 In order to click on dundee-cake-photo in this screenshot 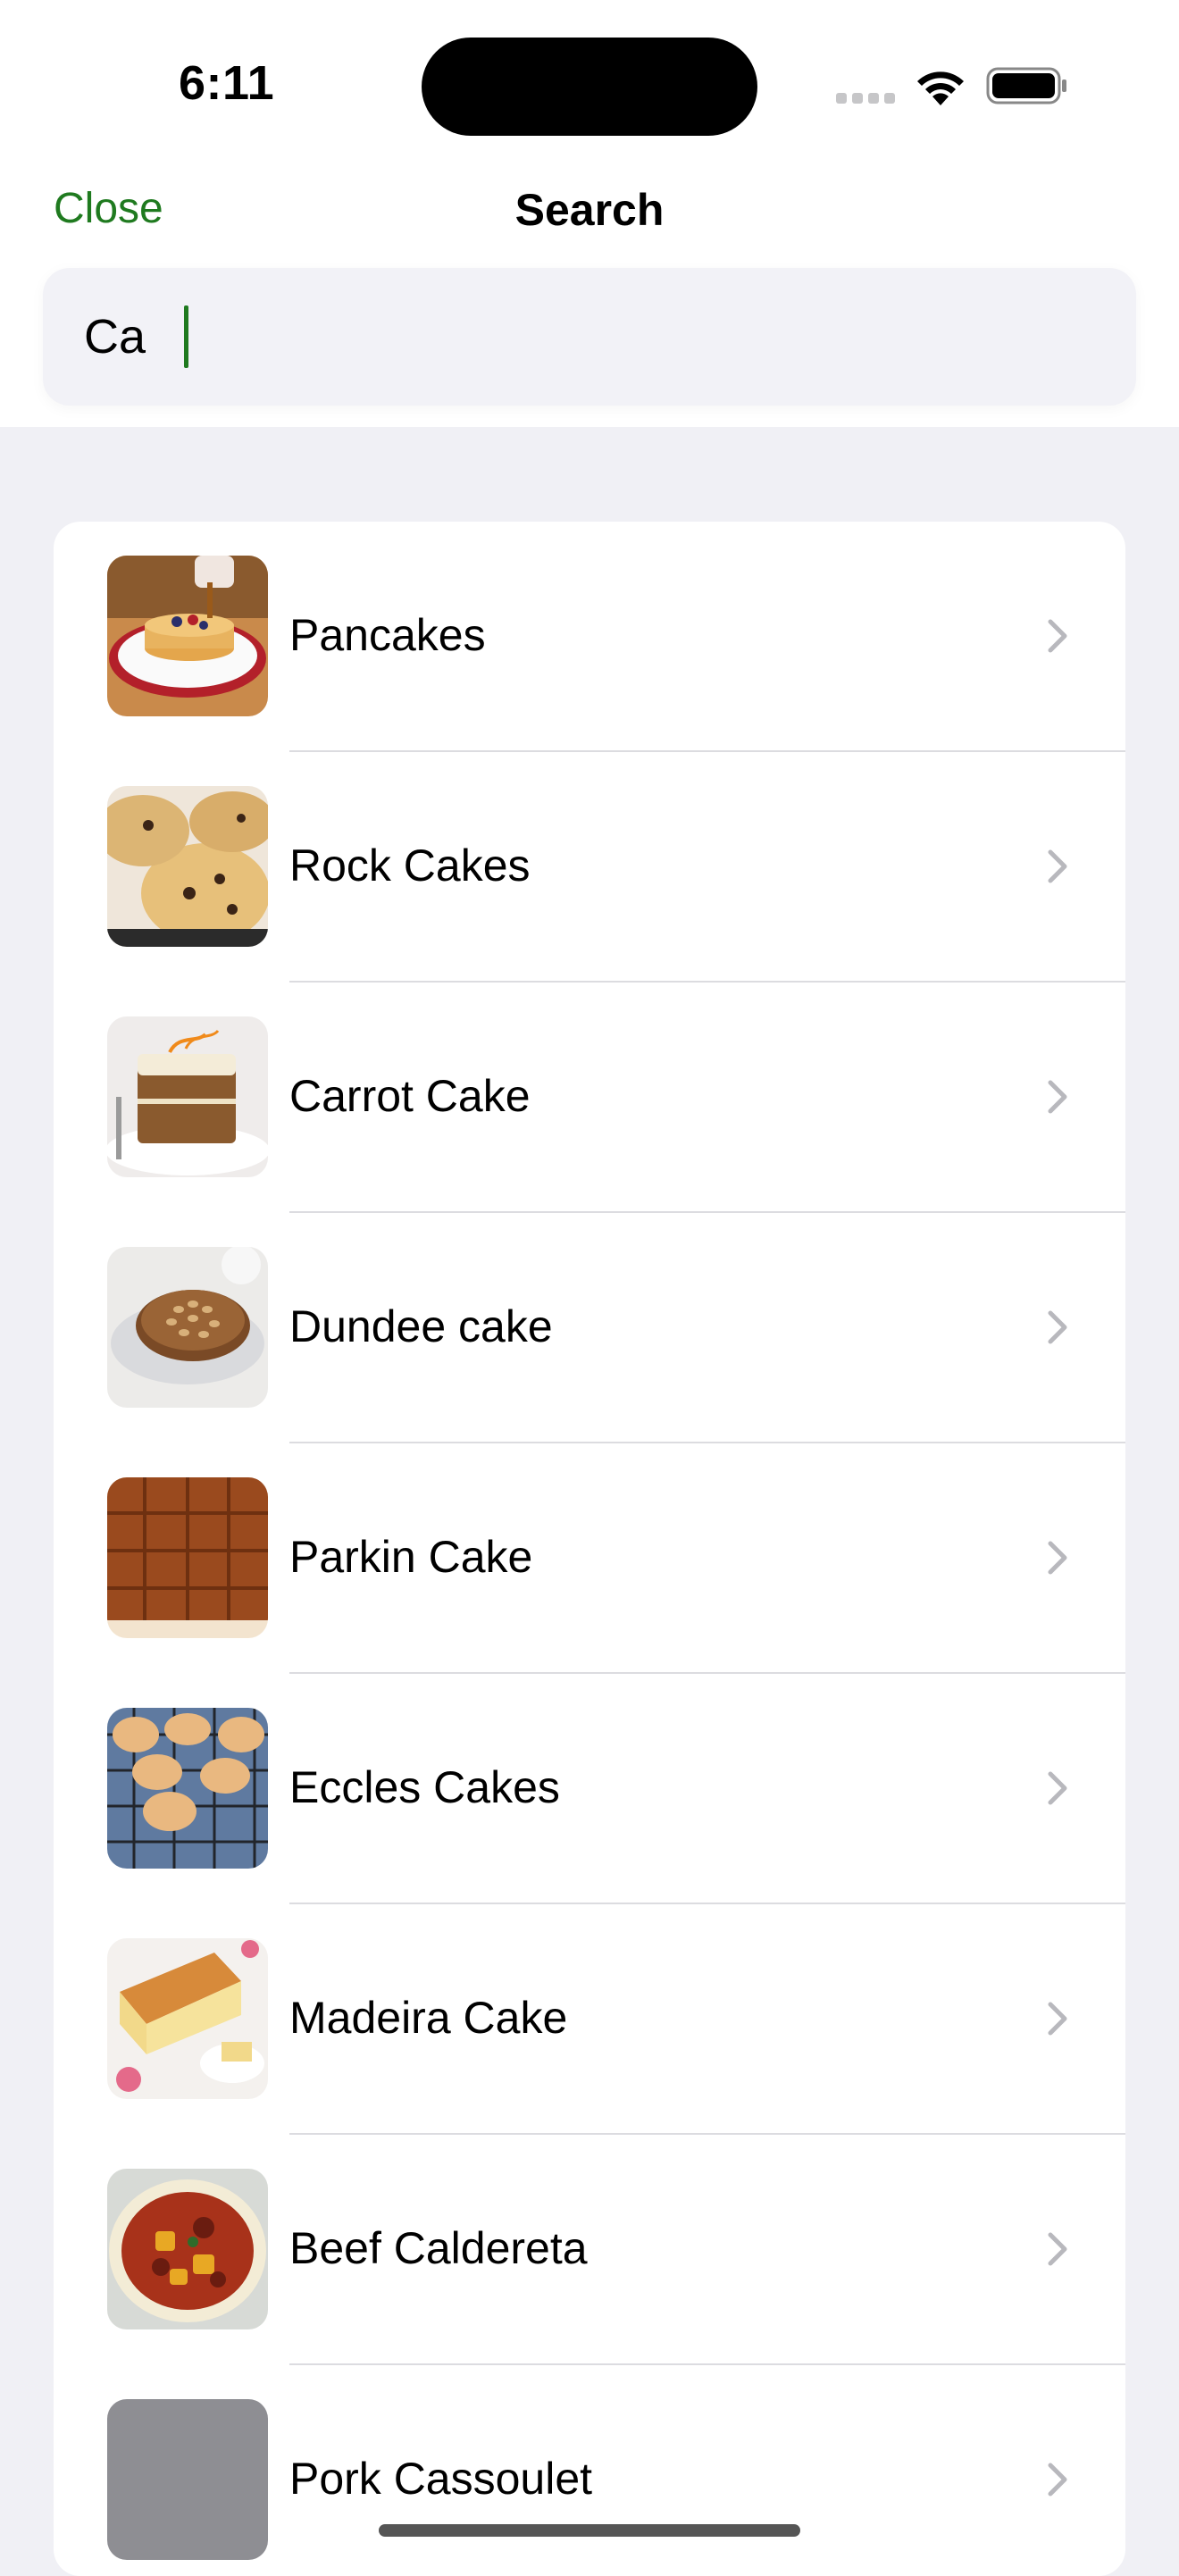, I will do `click(187, 1328)`.